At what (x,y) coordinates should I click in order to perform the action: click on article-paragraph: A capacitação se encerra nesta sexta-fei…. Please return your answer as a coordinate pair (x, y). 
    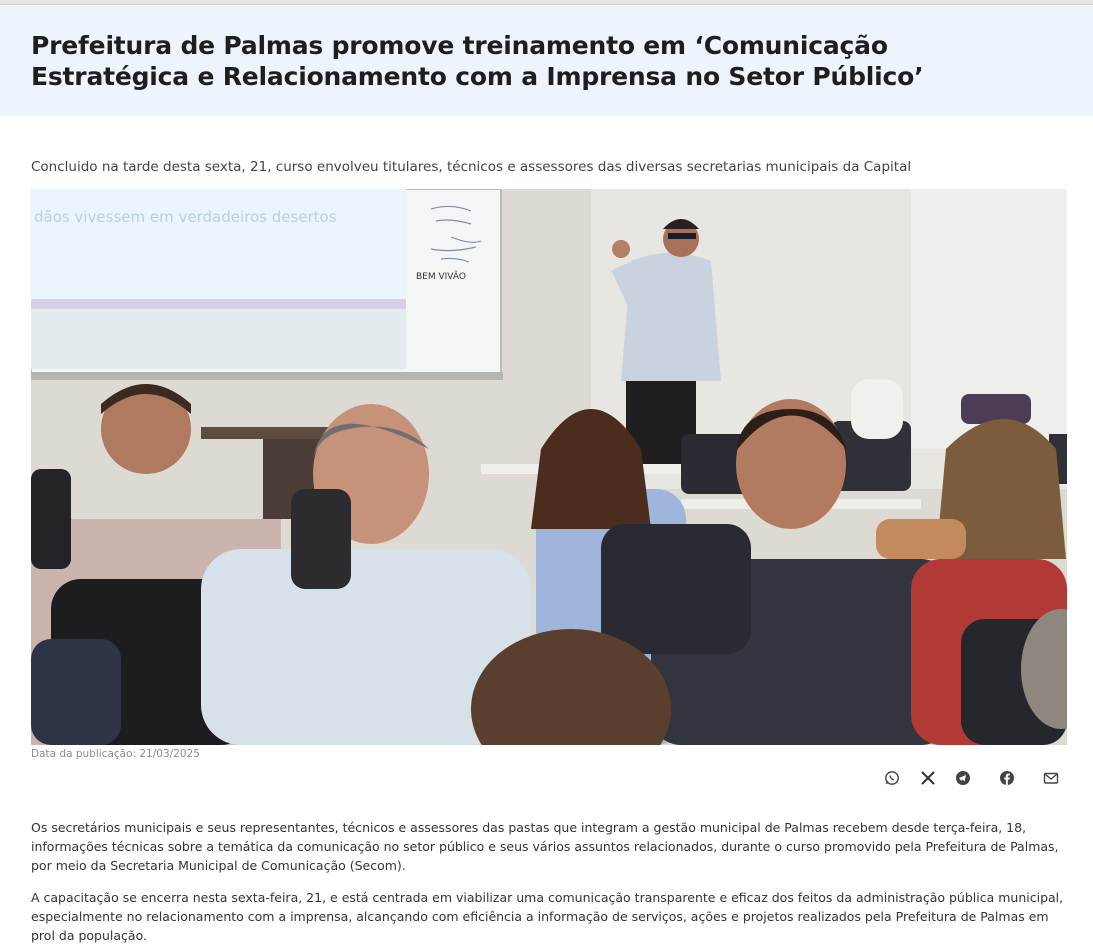
    Looking at the image, I should click on (547, 916).